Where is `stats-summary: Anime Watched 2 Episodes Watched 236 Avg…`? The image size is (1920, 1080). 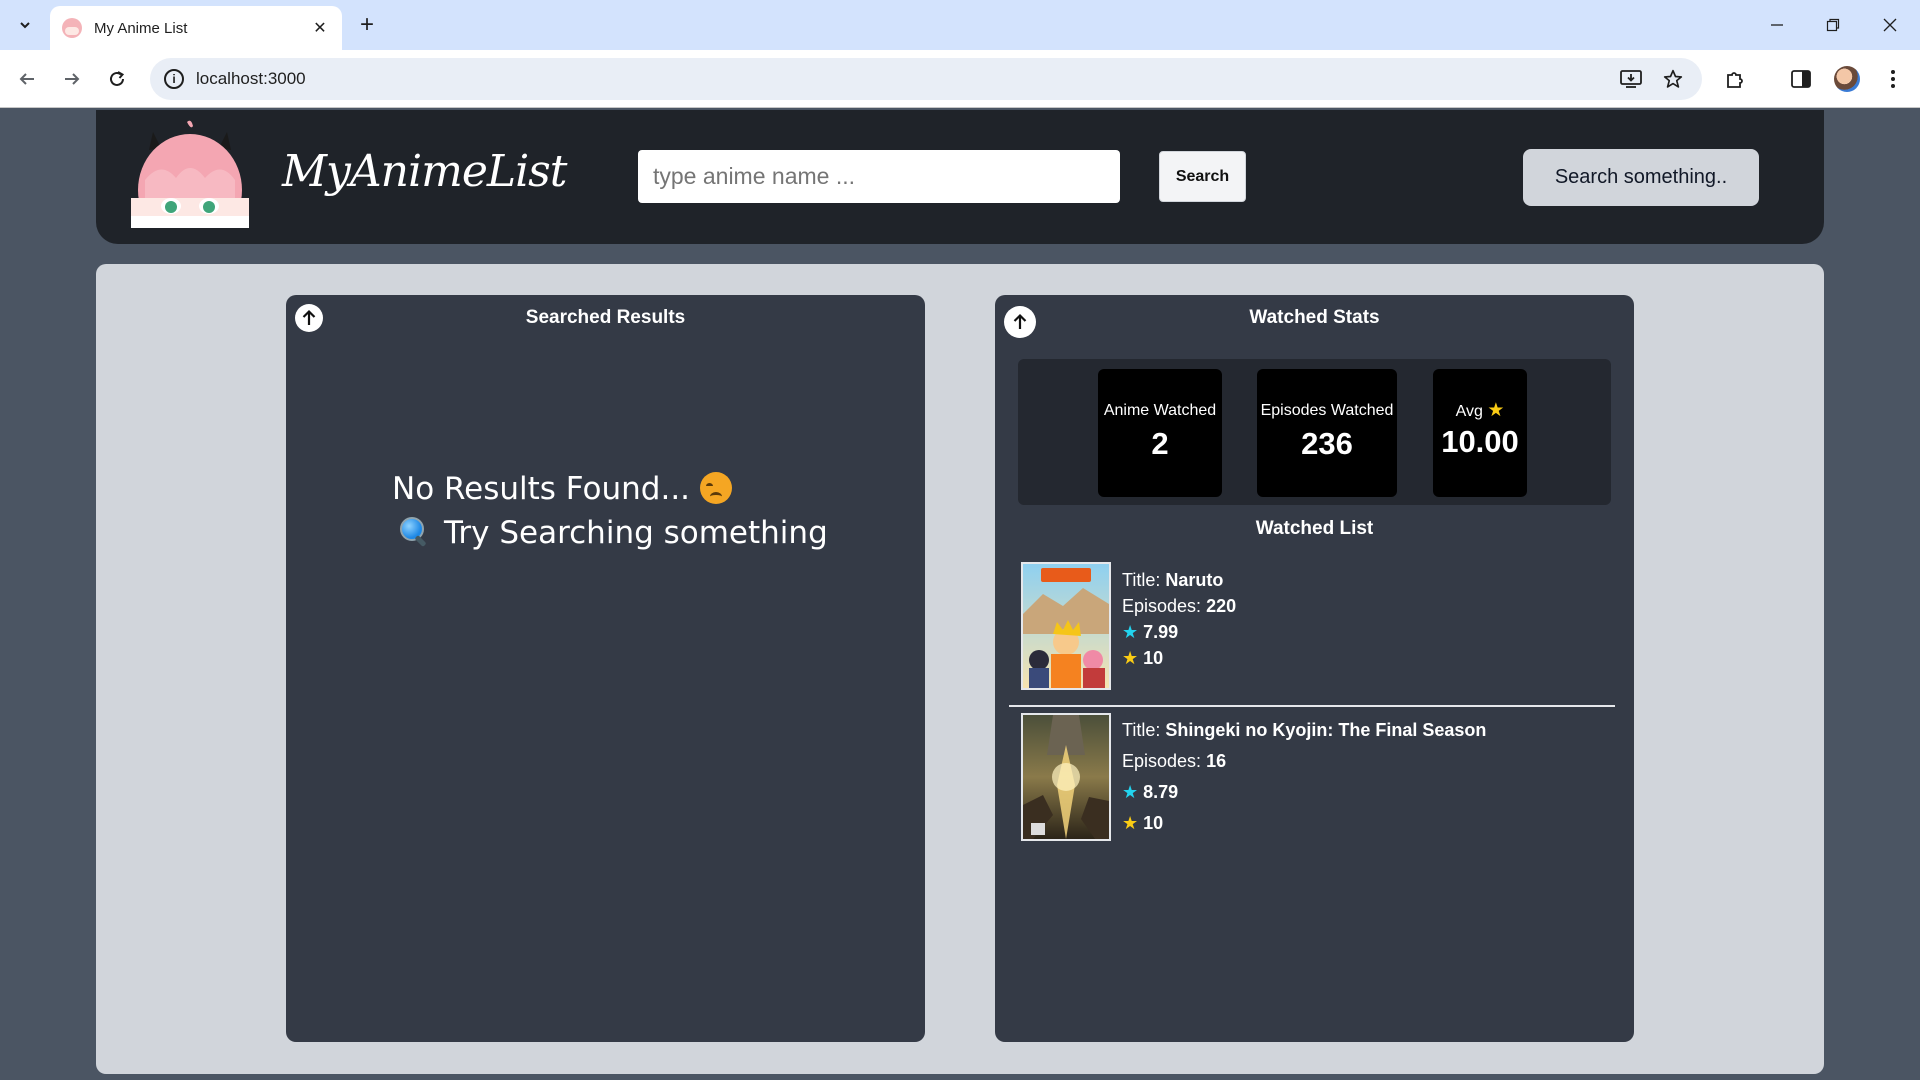 stats-summary: Anime Watched 2 Episodes Watched 236 Avg… is located at coordinates (1314, 432).